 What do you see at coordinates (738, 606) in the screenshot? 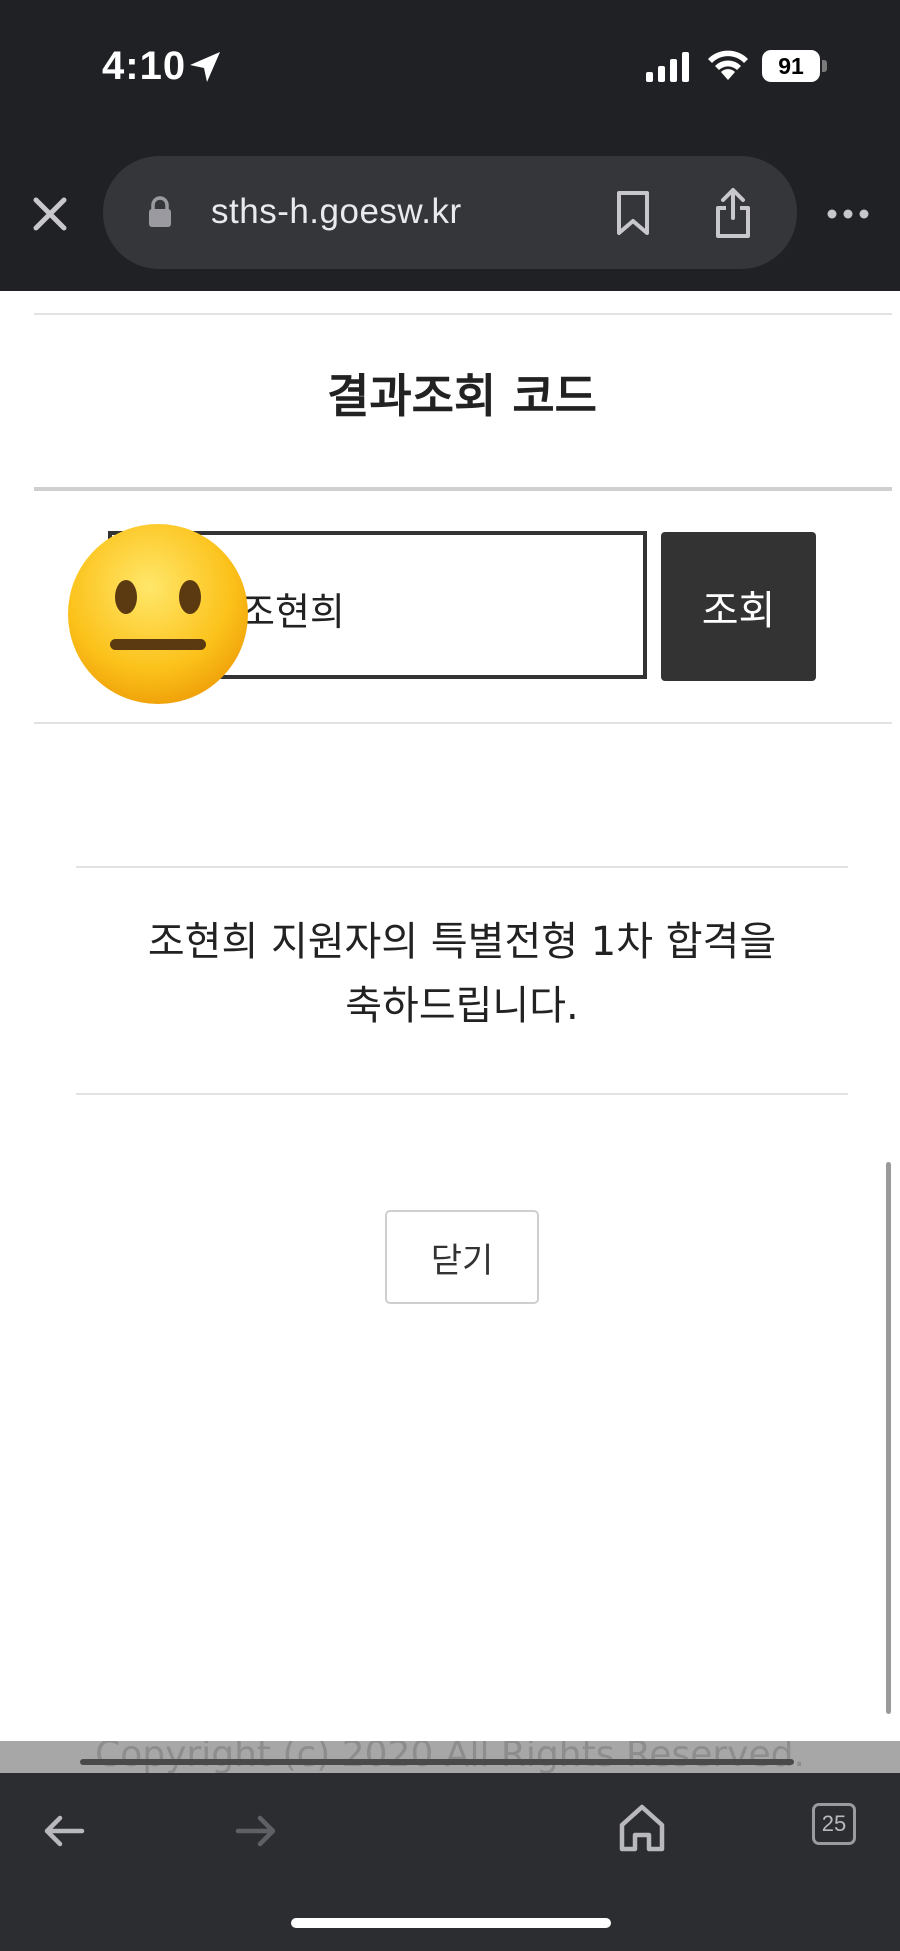
I see `search-button: 조회` at bounding box center [738, 606].